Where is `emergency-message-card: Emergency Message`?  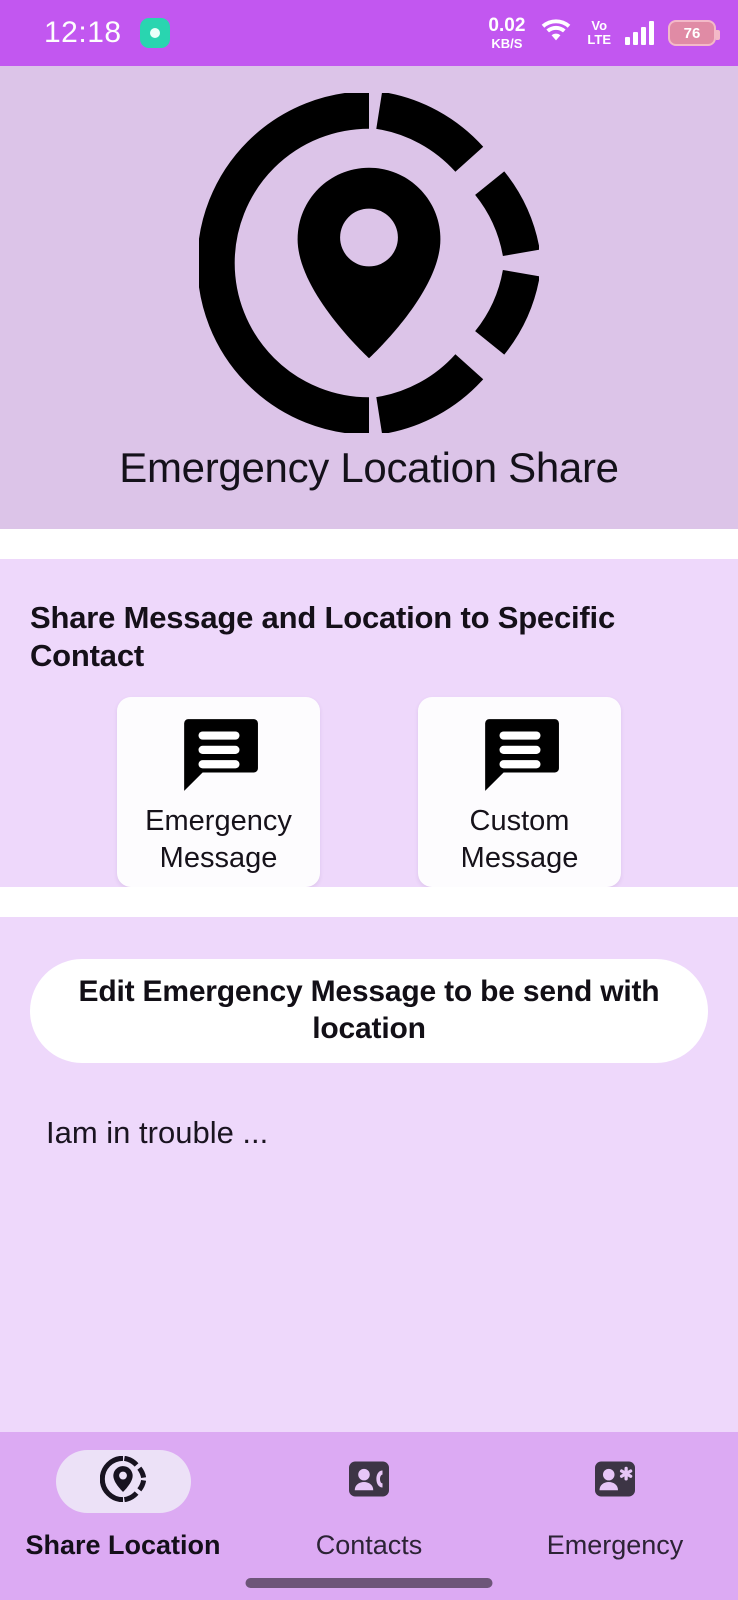
emergency-message-card: Emergency Message is located at coordinates (218, 791).